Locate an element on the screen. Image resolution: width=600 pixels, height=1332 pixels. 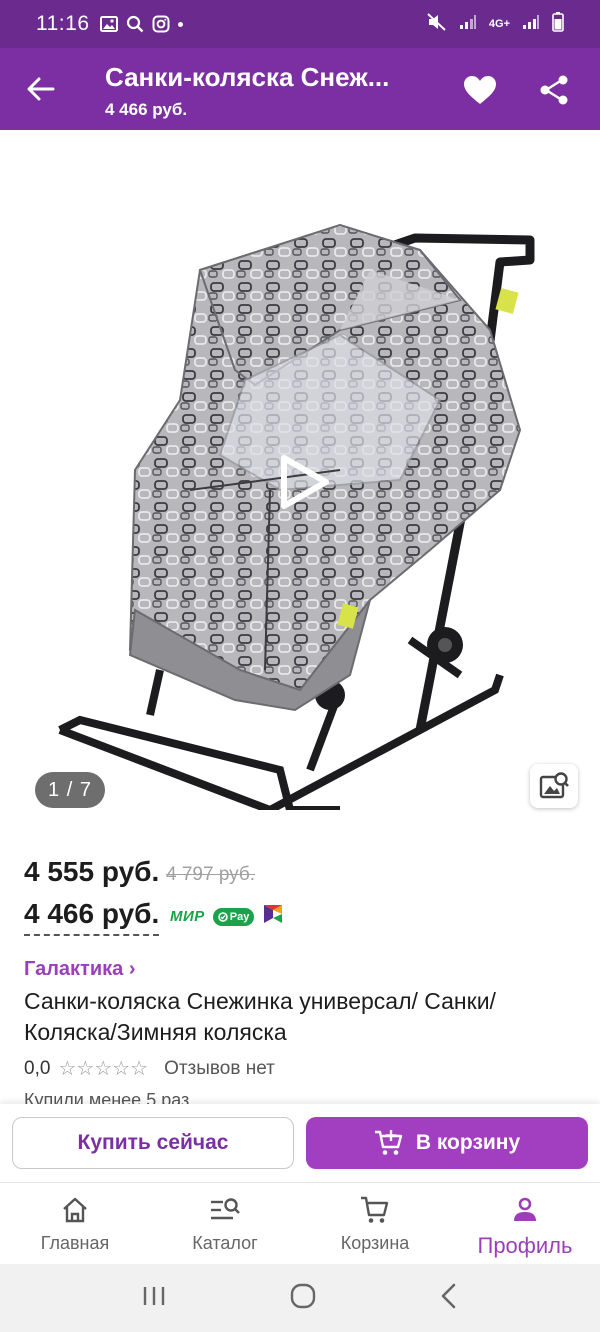
image-icon is located at coordinates (108, 24).